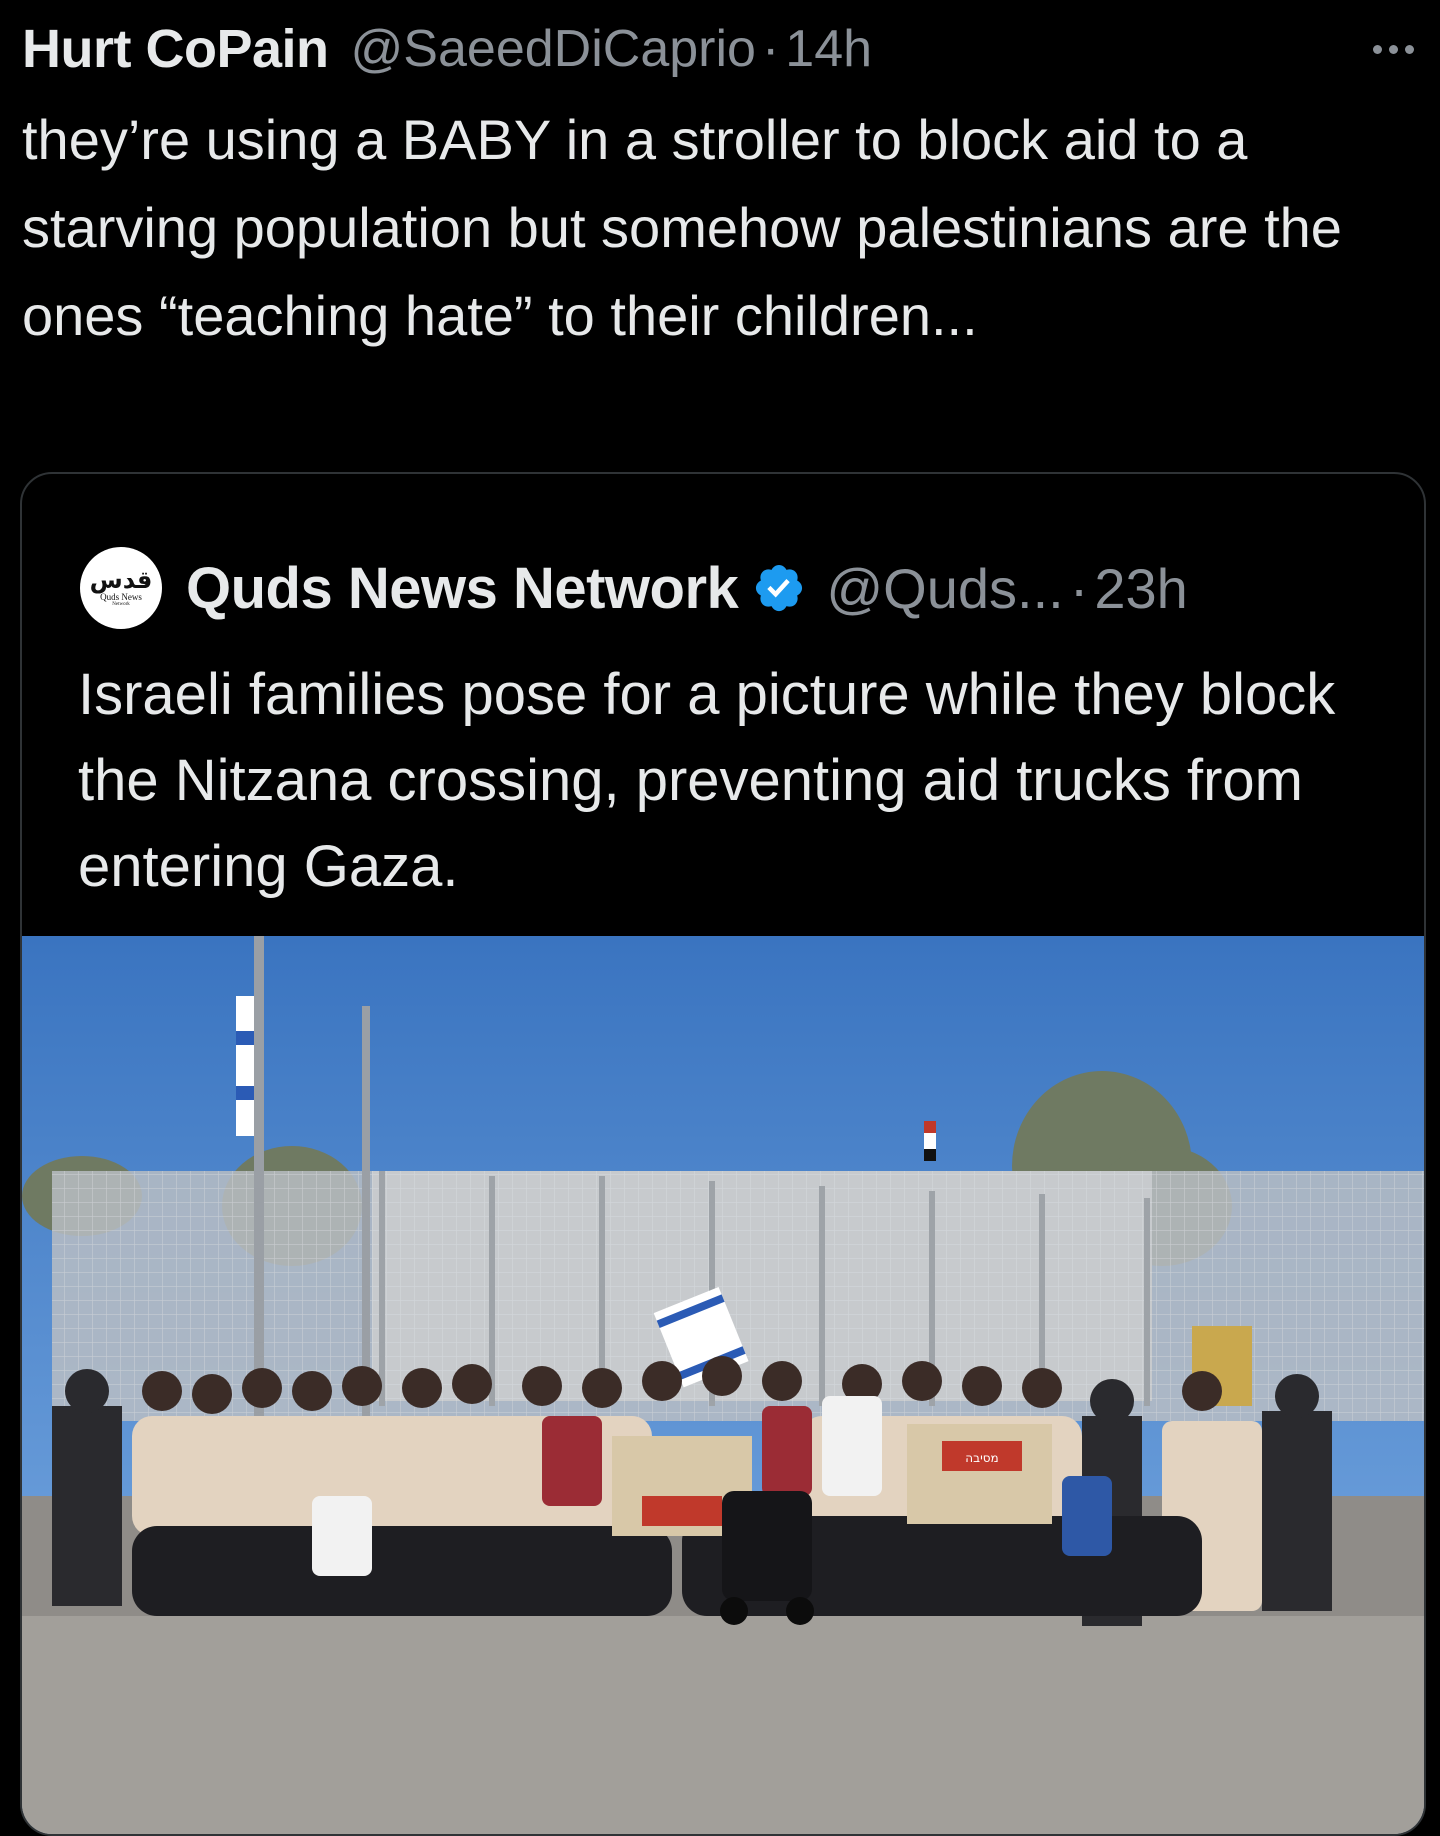  I want to click on verified-badge-icon, so click(779, 588).